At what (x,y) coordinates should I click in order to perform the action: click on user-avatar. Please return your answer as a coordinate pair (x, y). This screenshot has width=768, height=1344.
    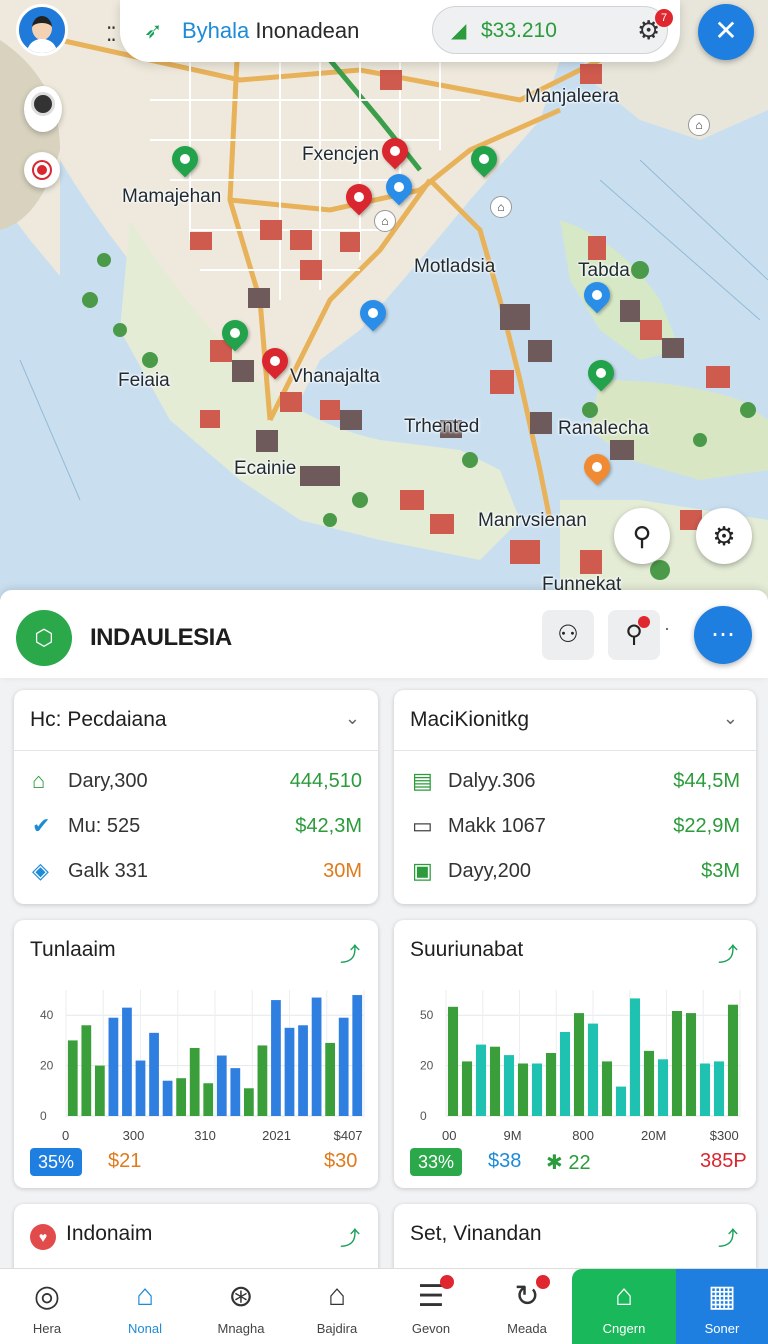
    Looking at the image, I should click on (42, 30).